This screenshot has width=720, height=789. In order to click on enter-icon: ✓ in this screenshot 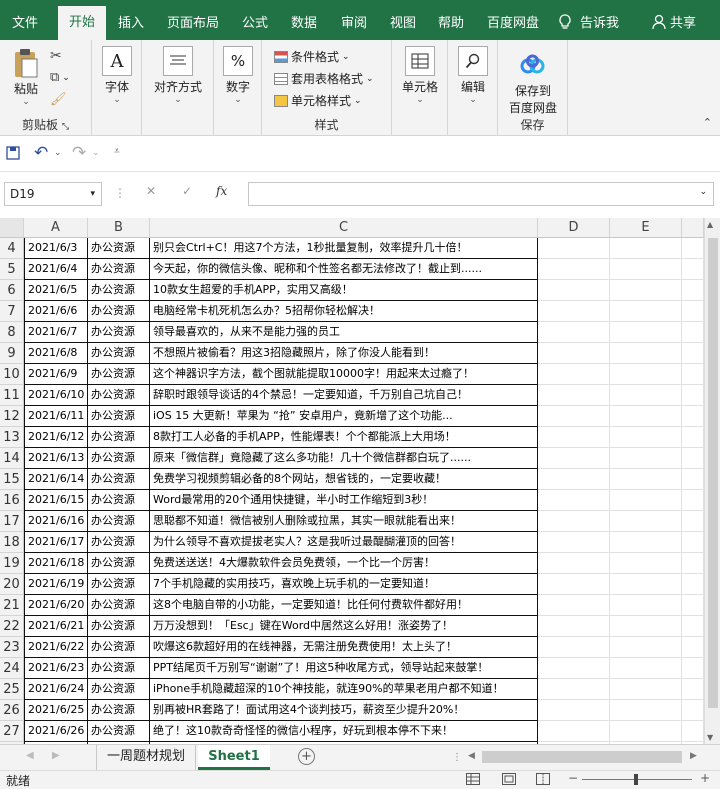, I will do `click(187, 191)`.